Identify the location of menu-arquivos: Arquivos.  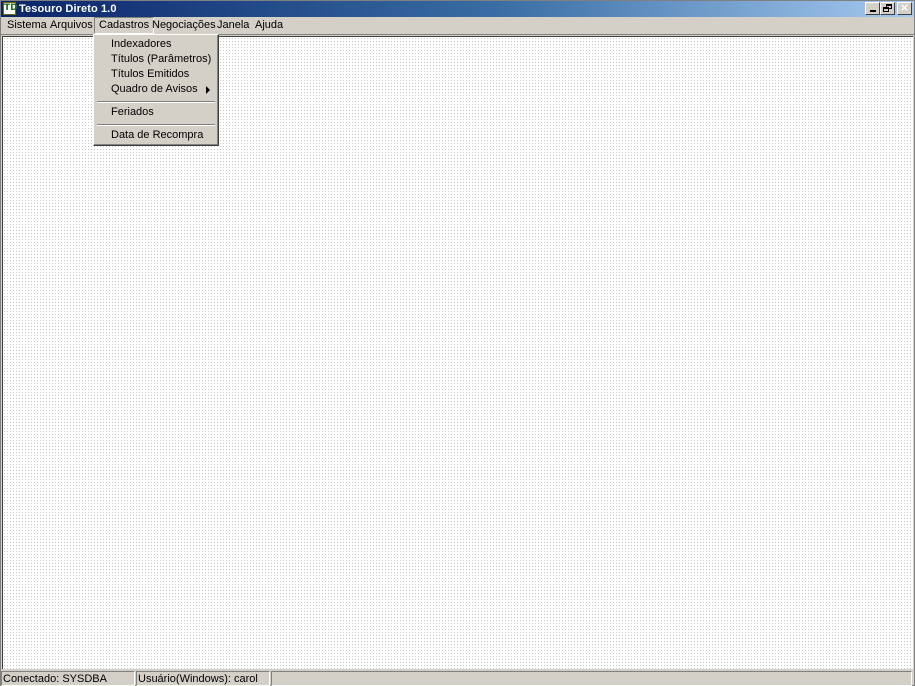
(71, 25).